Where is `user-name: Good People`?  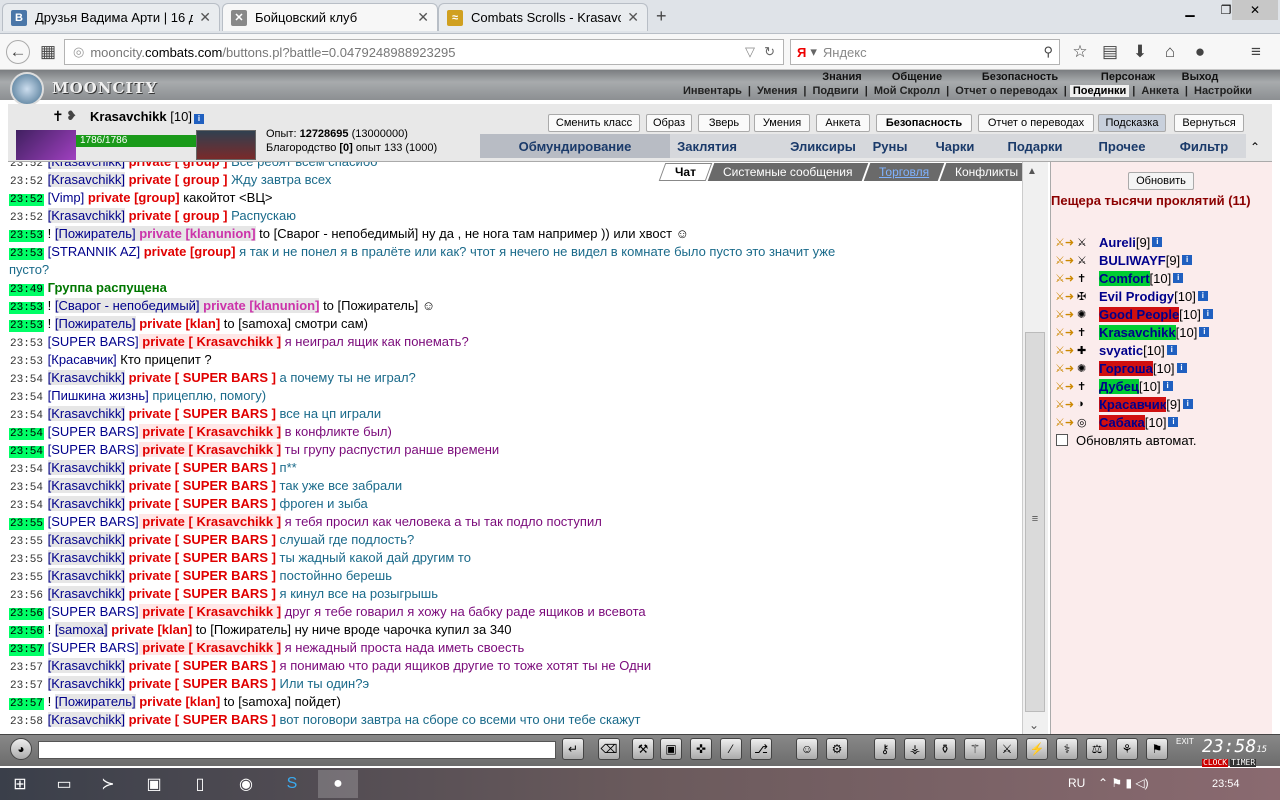 user-name: Good People is located at coordinates (1139, 314).